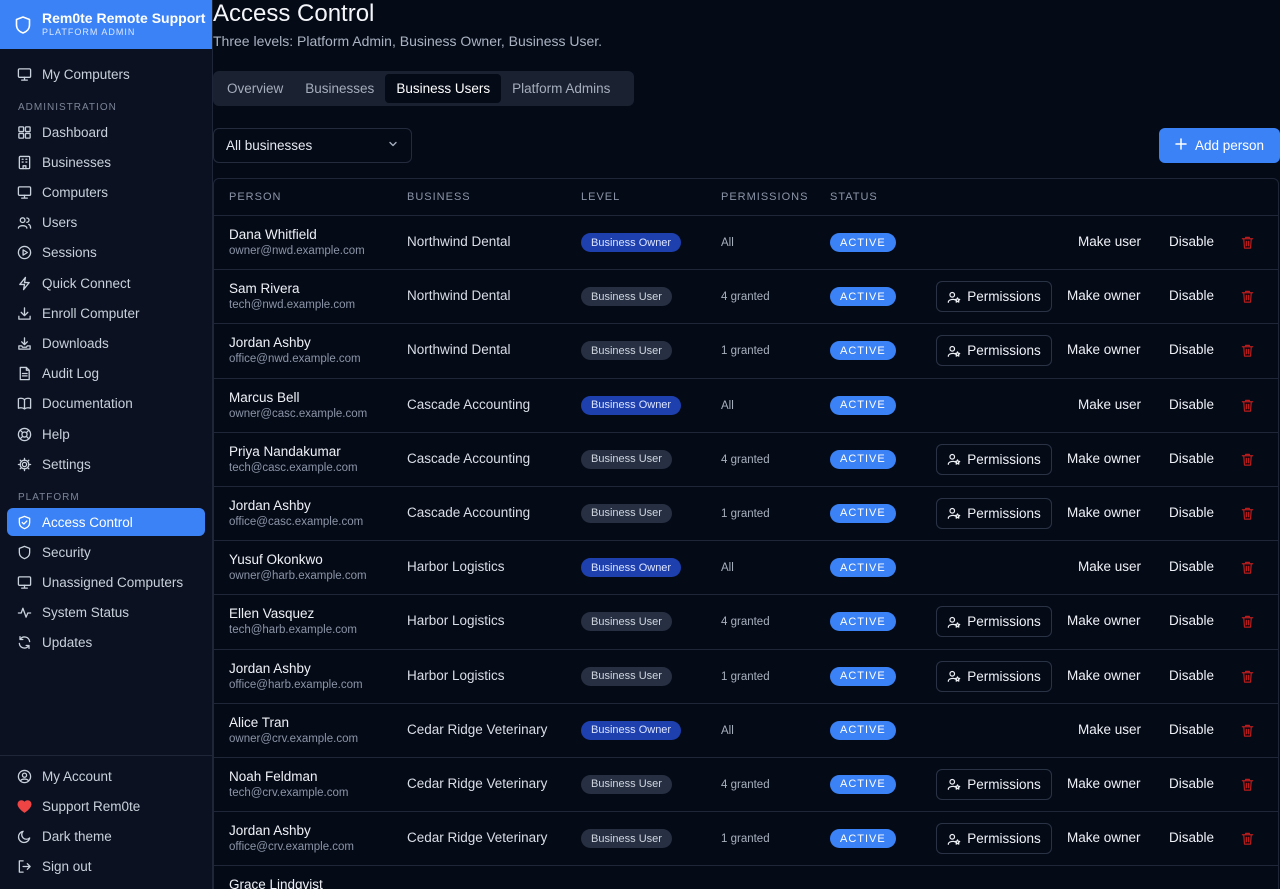 The width and height of the screenshot is (1280, 889). I want to click on sidebar-item-dashboard: Dashboard, so click(106, 132).